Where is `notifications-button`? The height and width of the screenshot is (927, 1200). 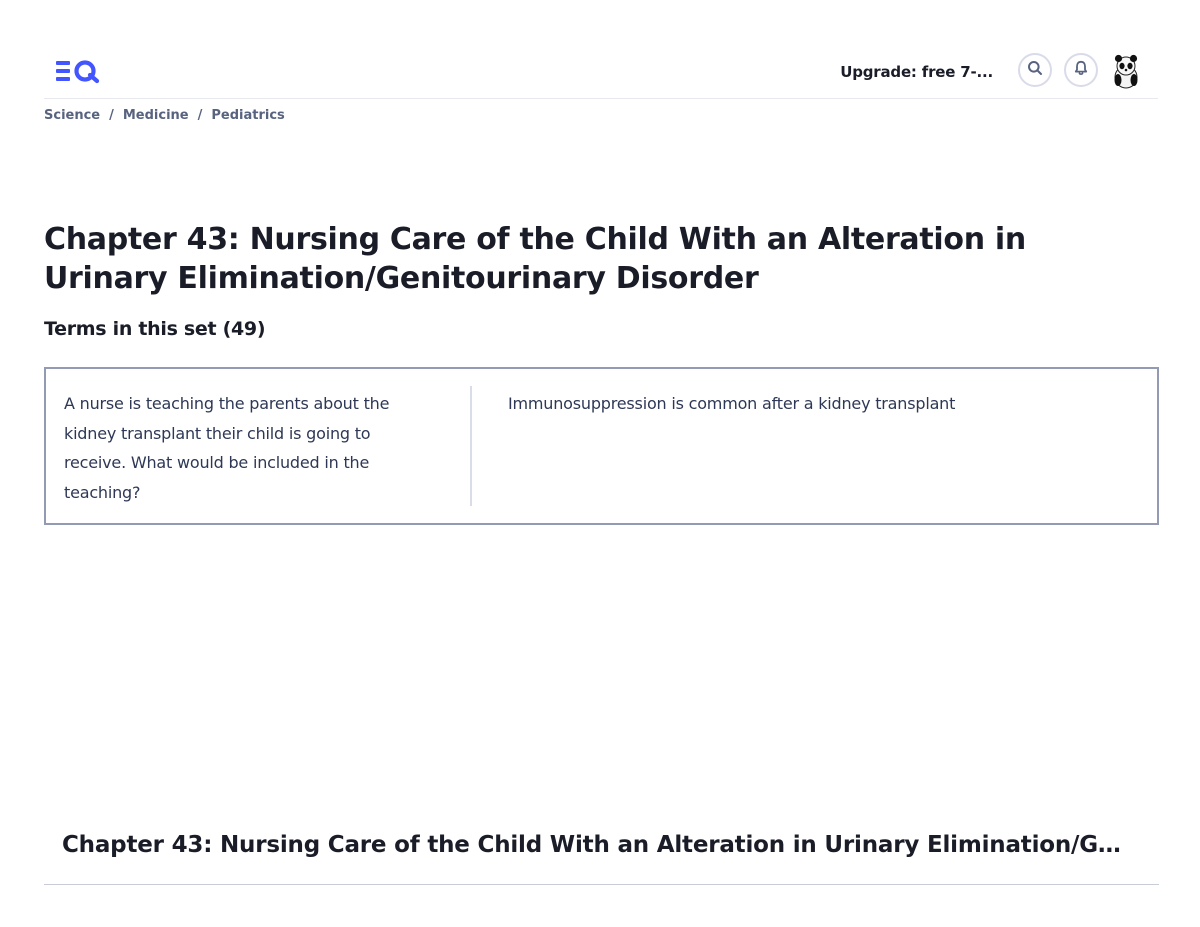 notifications-button is located at coordinates (1081, 70).